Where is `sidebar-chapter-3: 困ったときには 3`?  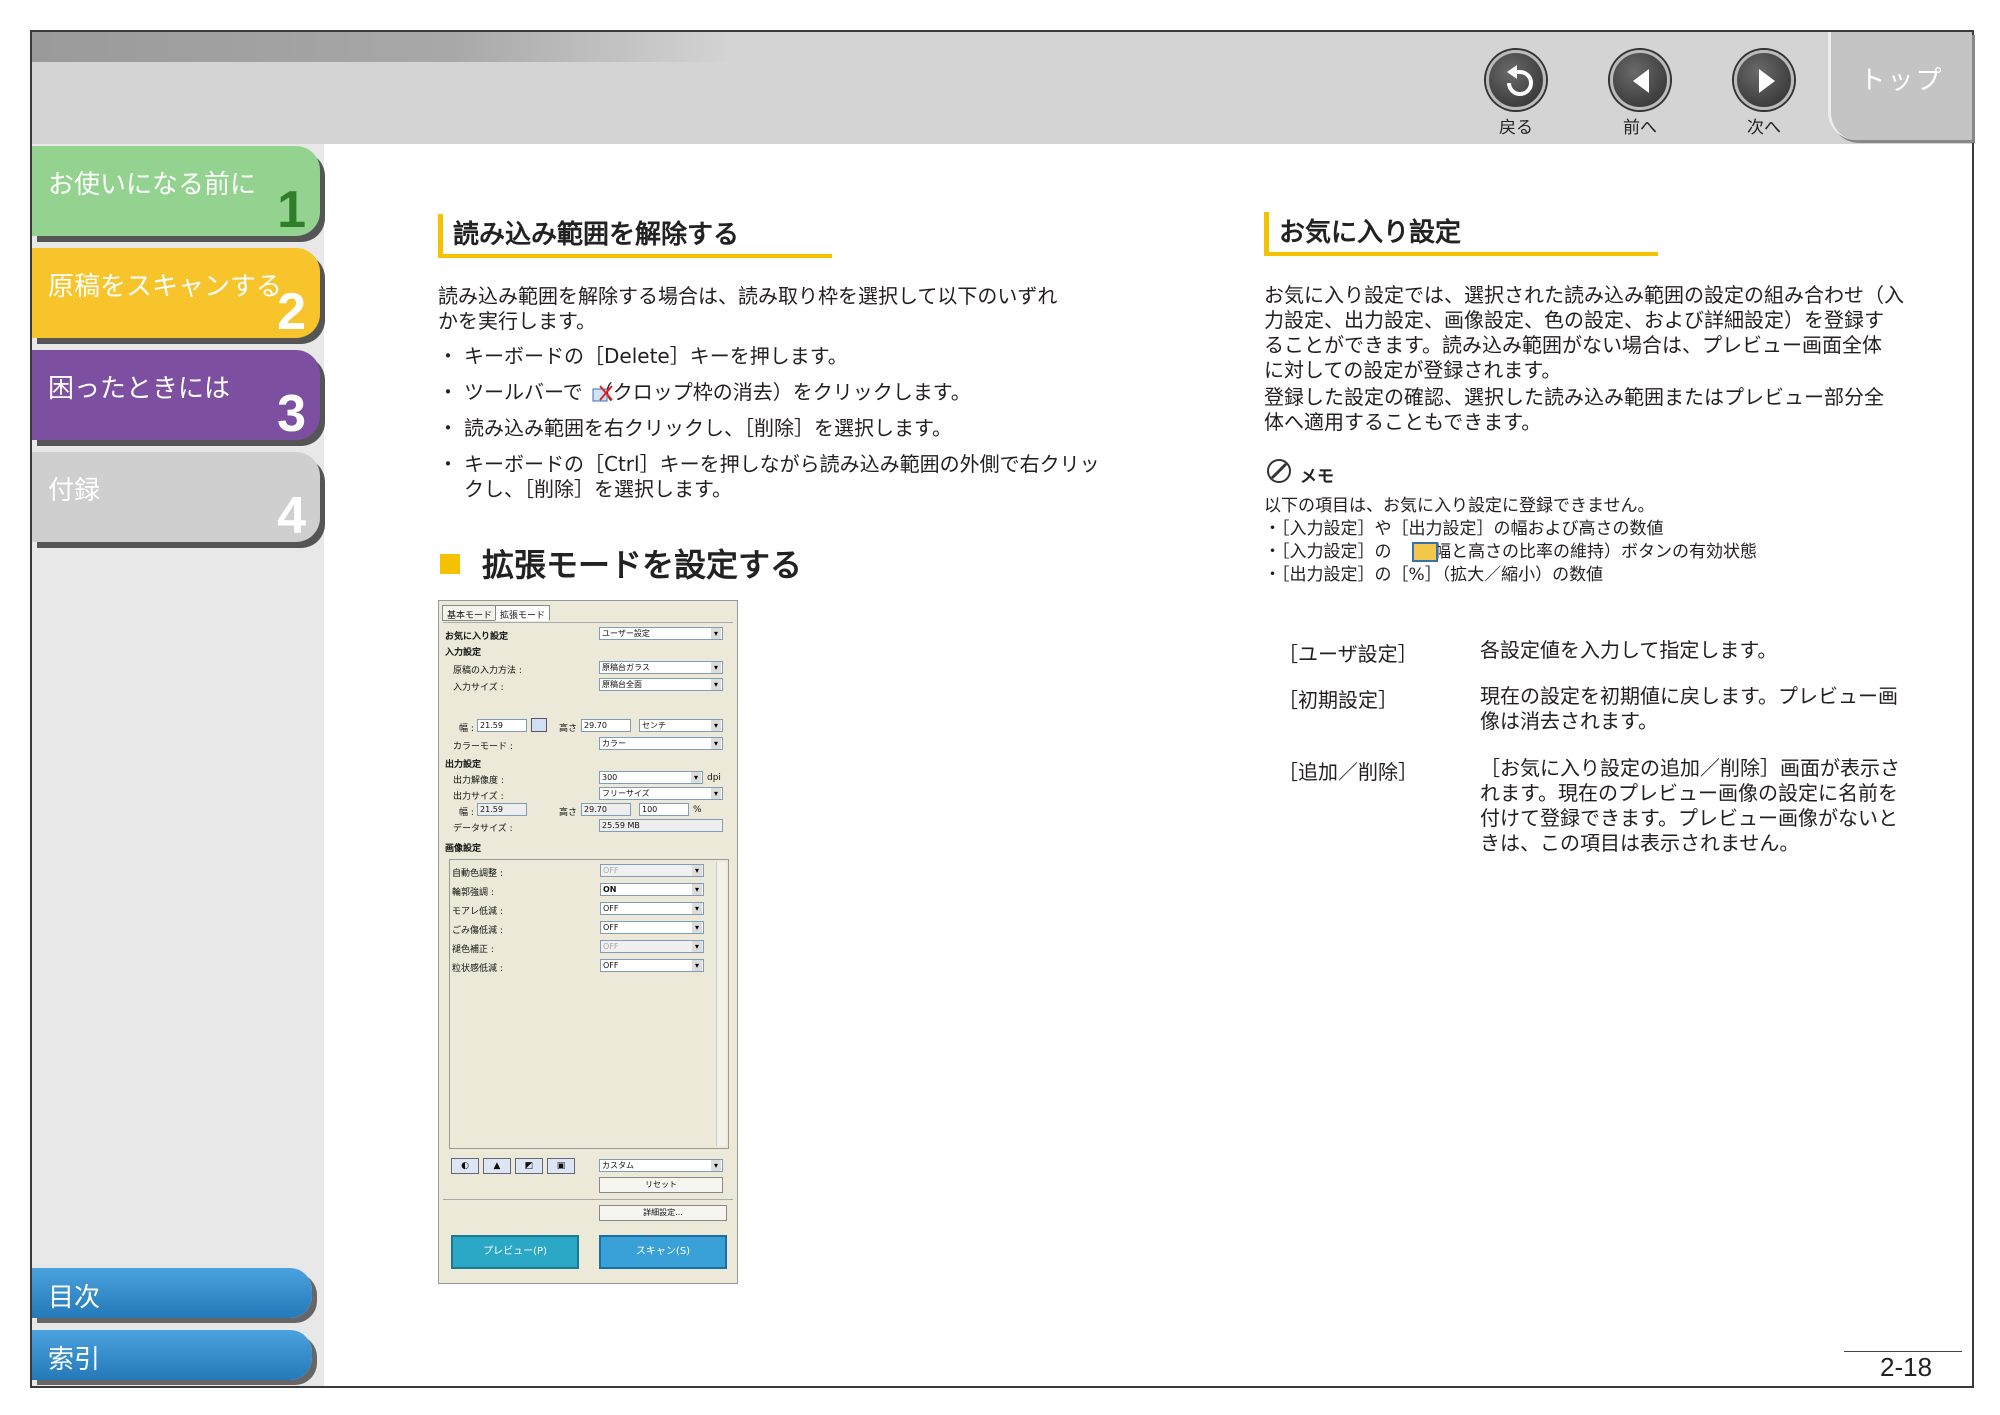 sidebar-chapter-3: 困ったときには 3 is located at coordinates (176, 396).